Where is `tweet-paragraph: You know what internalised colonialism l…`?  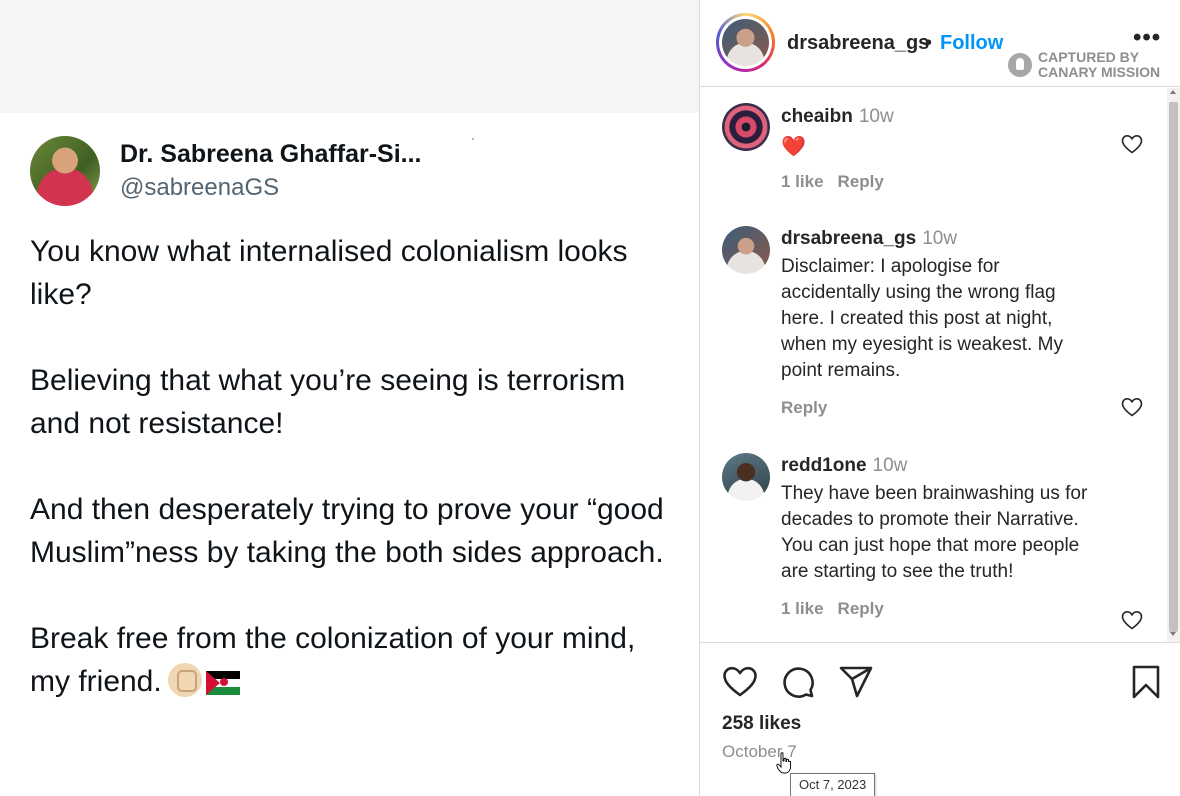 tweet-paragraph: You know what internalised colonialism l… is located at coordinates (329, 273).